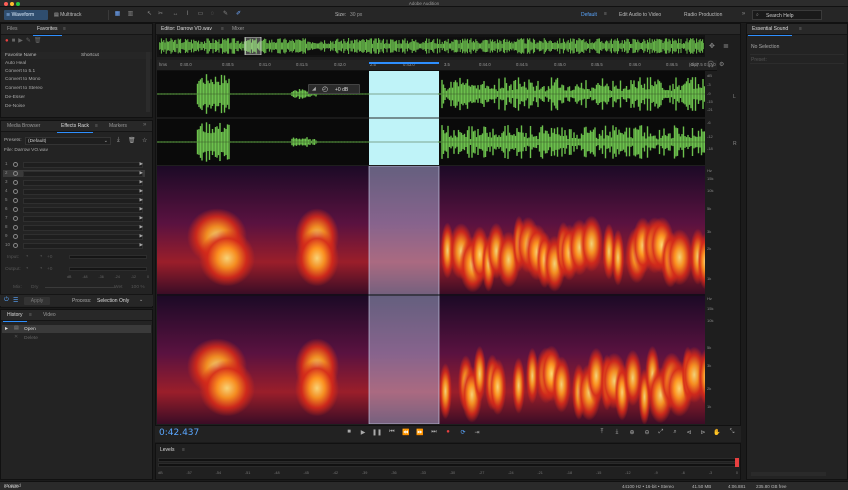 The width and height of the screenshot is (848, 490). I want to click on zoom-reset-icon: ⤡, so click(732, 432).